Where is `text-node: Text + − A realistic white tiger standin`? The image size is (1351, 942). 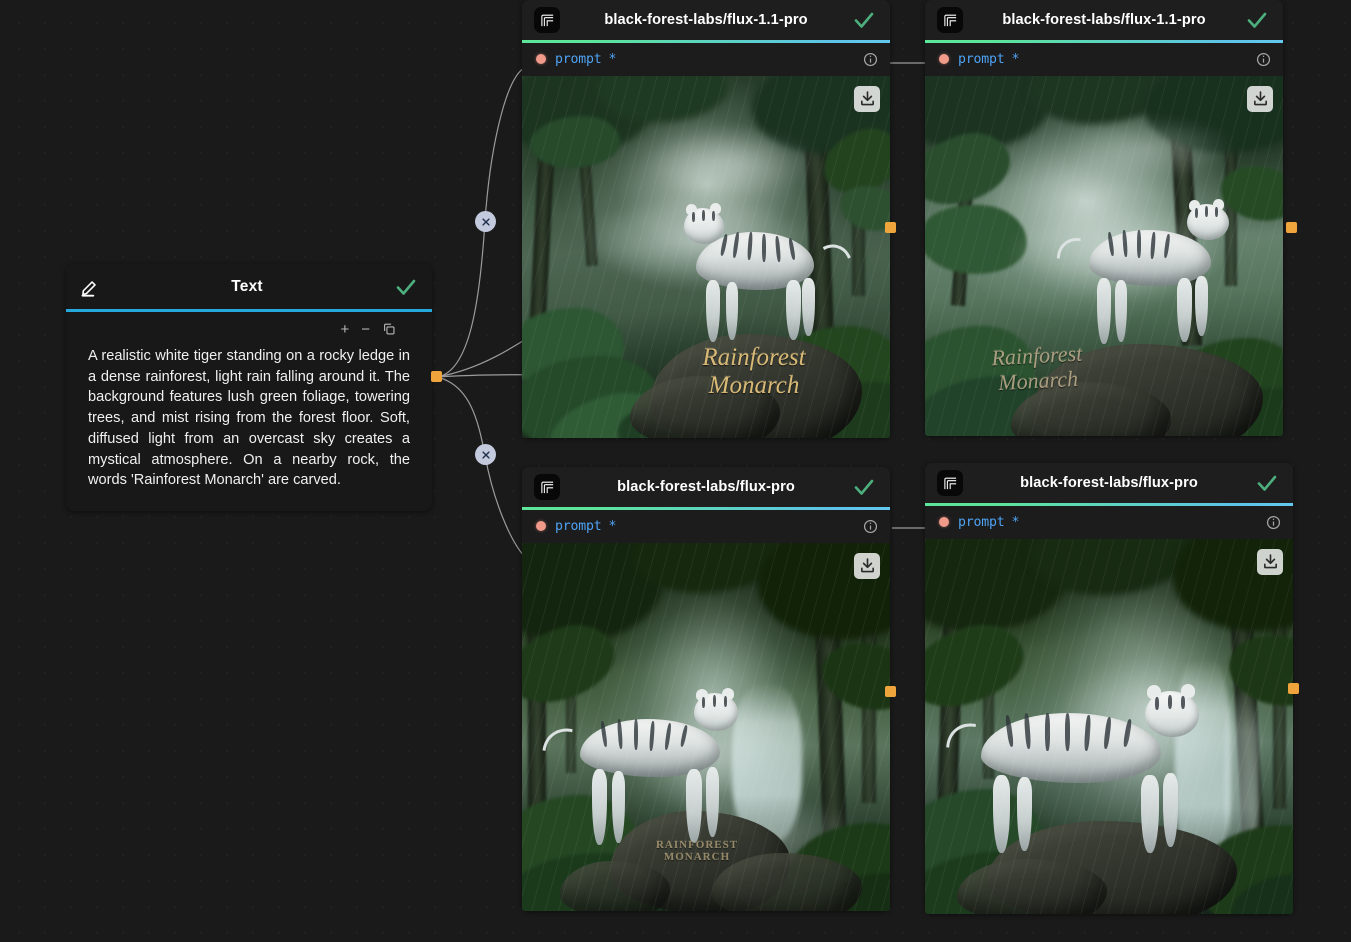
text-node: Text + − A realistic white tiger standin is located at coordinates (249, 387).